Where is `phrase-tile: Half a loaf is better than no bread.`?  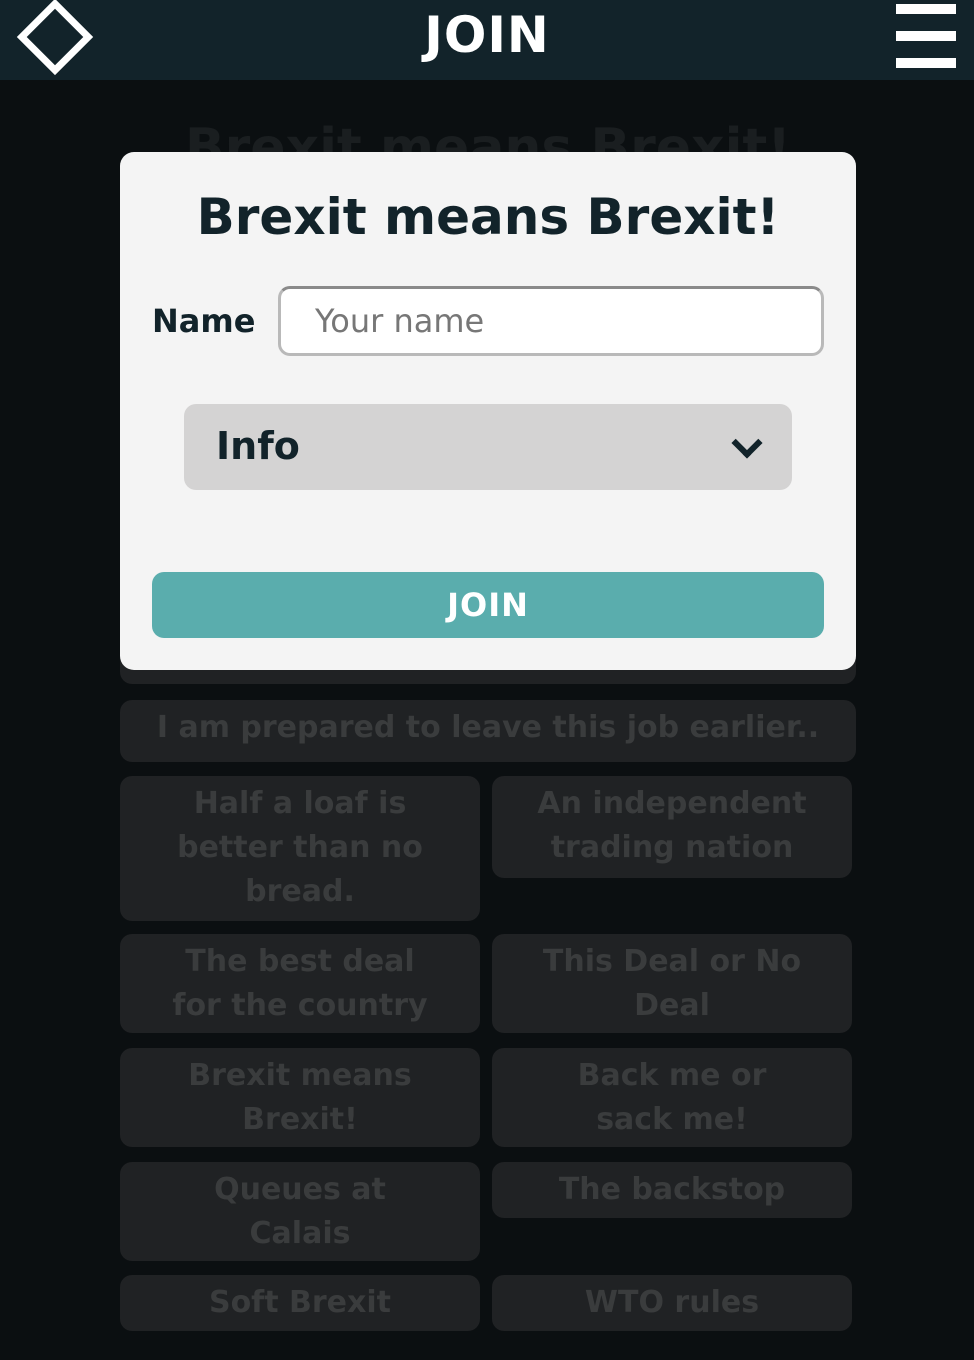
phrase-tile: Half a loaf is better than no bread. is located at coordinates (300, 848).